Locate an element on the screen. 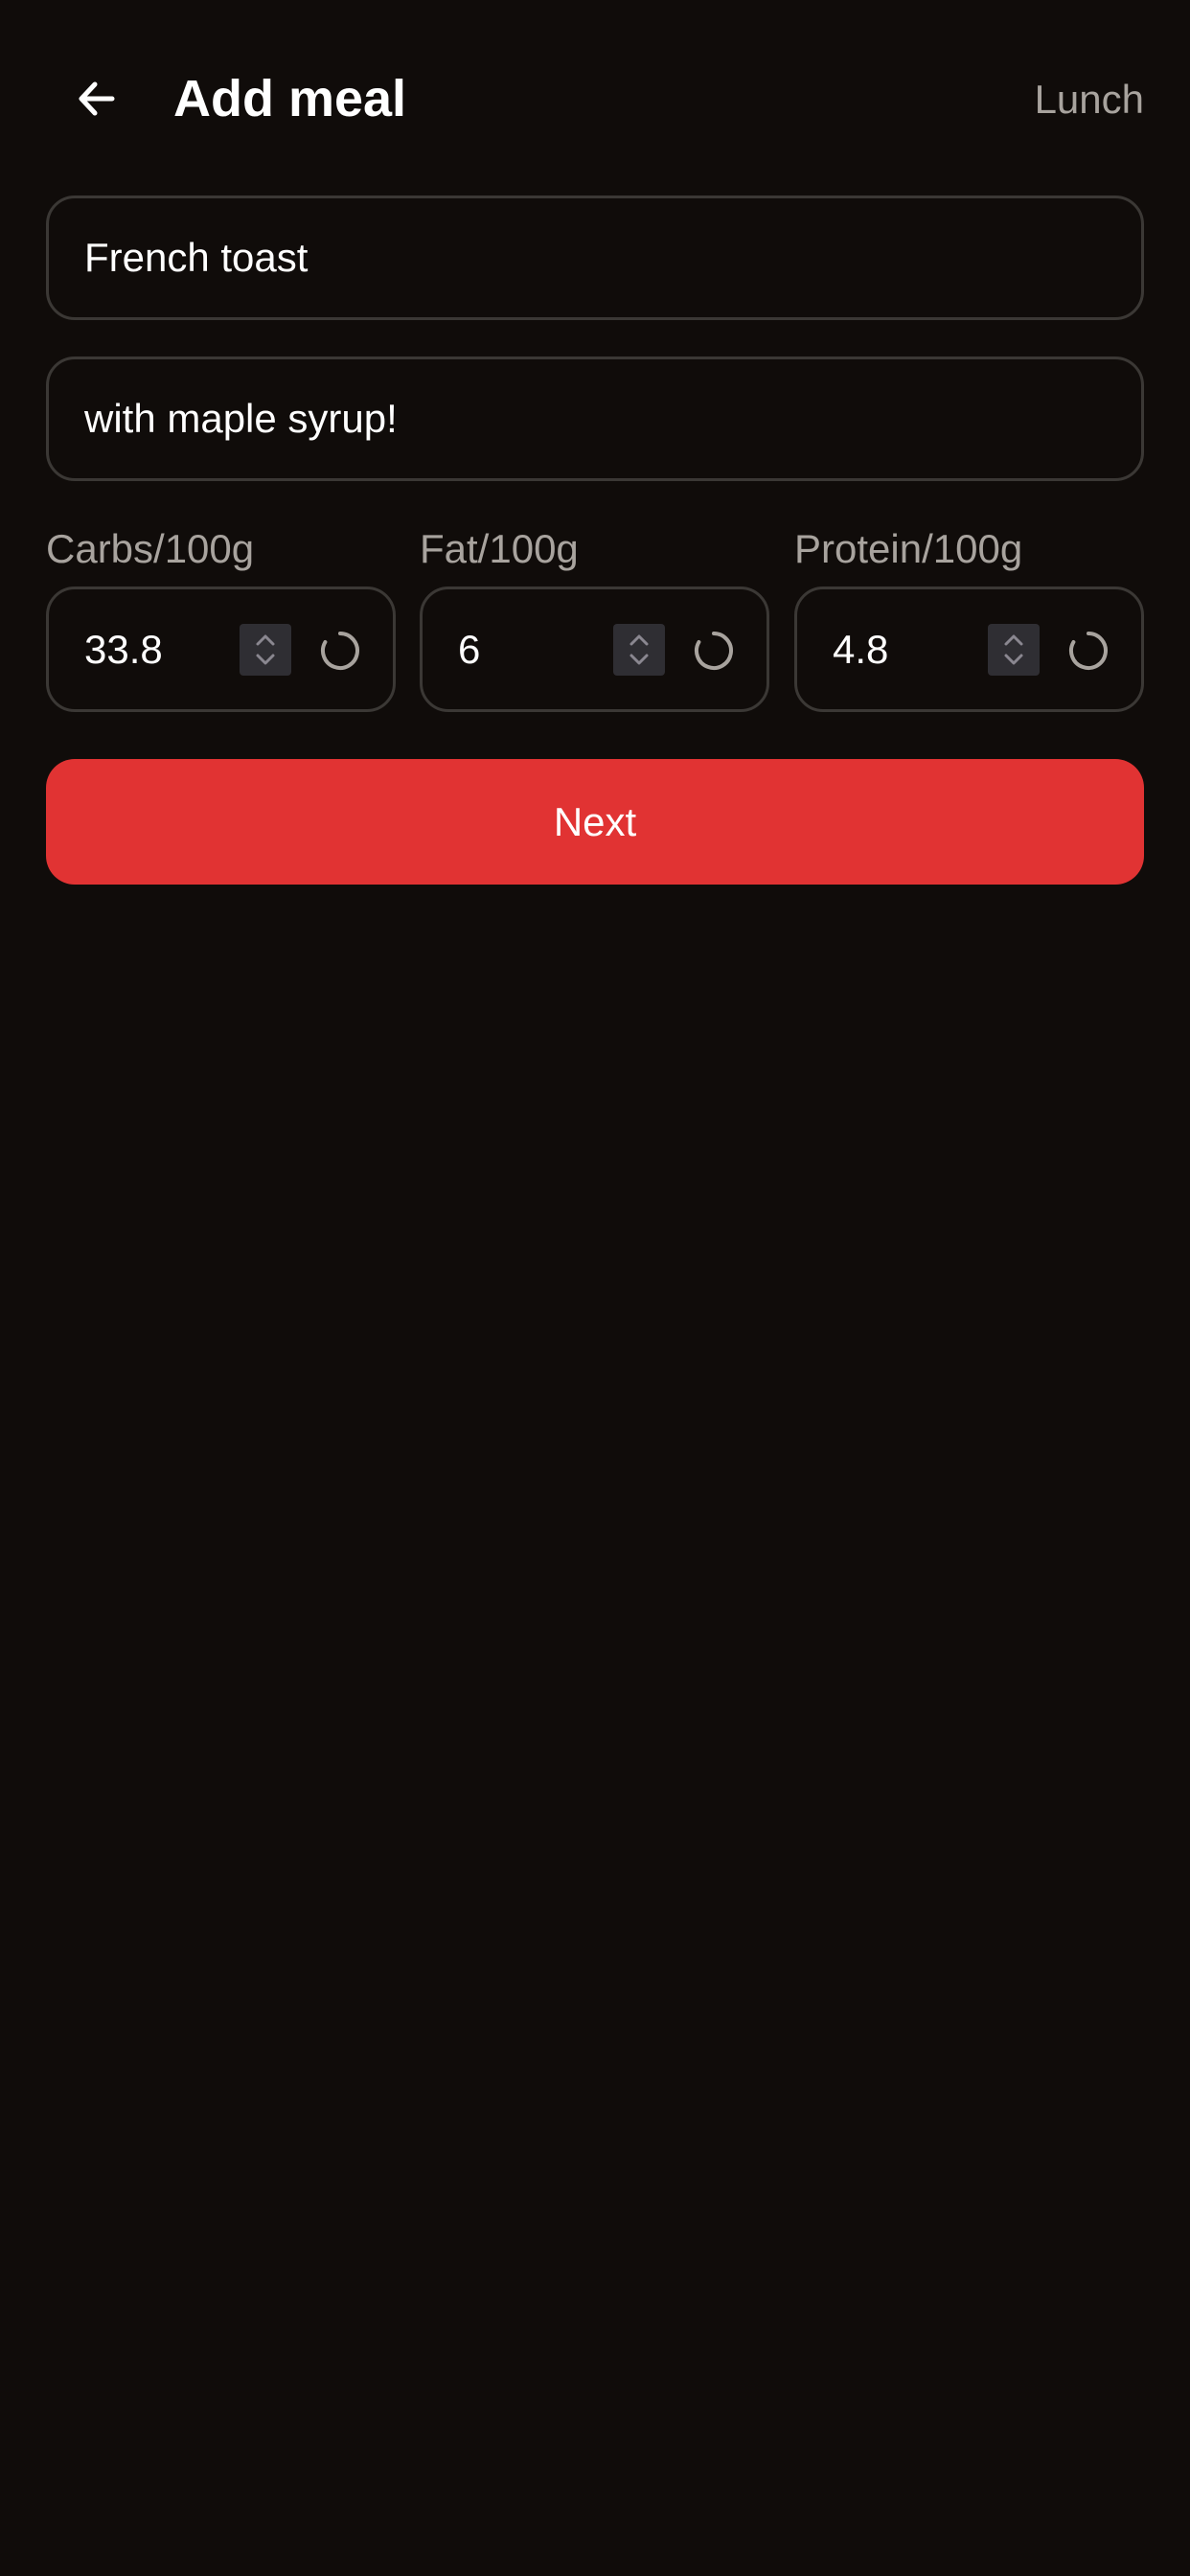 This screenshot has width=1190, height=2576. meal-name-input is located at coordinates (595, 257).